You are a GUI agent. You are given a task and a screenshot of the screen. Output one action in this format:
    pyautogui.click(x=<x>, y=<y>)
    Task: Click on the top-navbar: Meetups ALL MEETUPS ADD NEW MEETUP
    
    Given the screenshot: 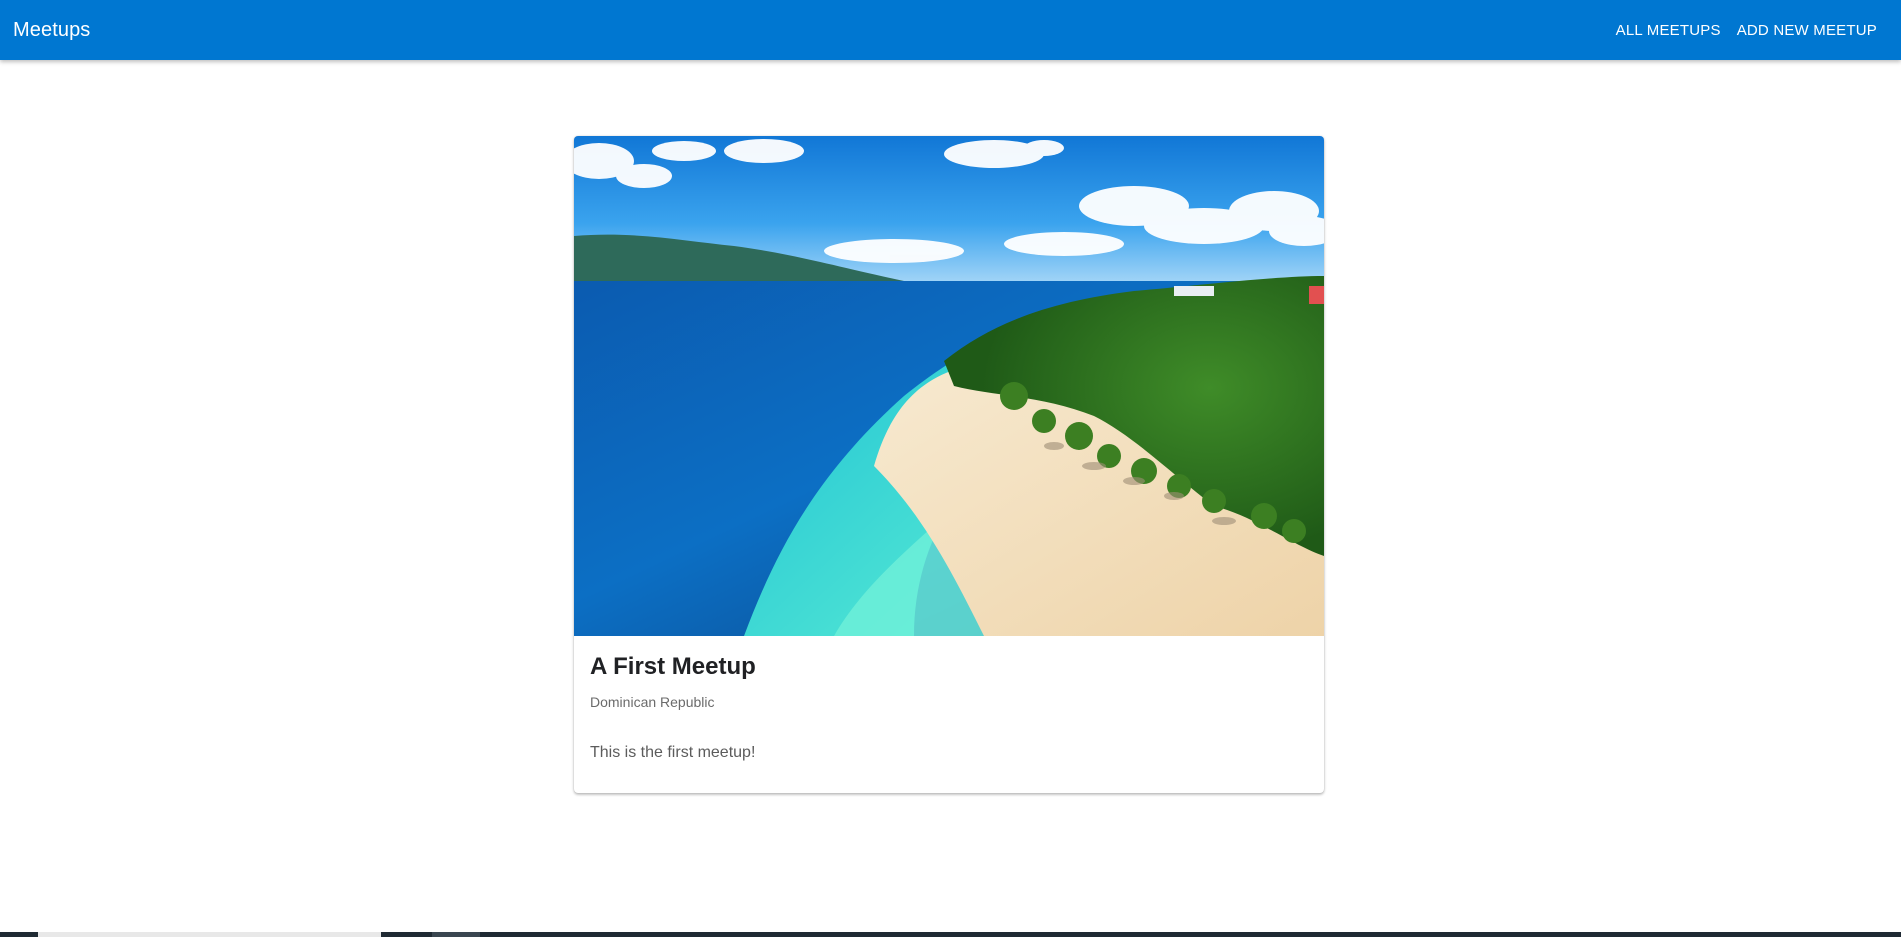 What is the action you would take?
    pyautogui.click(x=950, y=30)
    